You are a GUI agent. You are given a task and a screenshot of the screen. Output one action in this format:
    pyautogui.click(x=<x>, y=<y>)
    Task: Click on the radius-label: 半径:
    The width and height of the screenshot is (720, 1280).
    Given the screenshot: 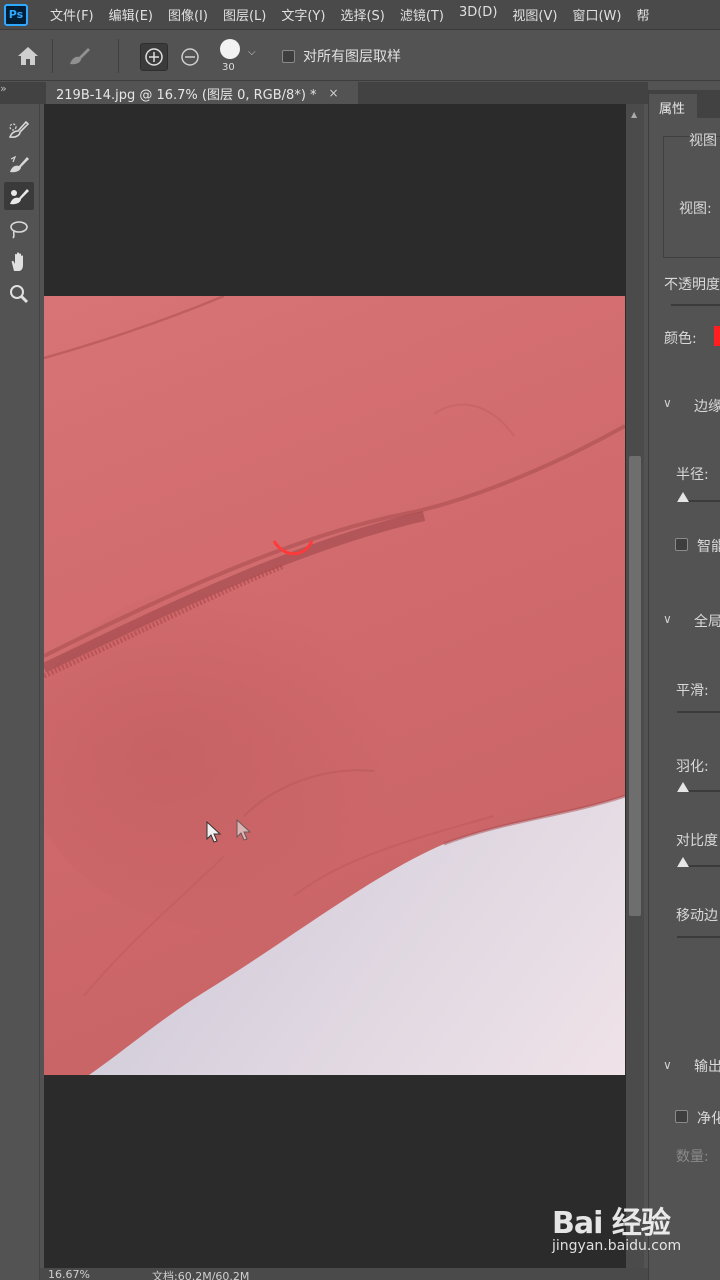 What is the action you would take?
    pyautogui.click(x=692, y=475)
    